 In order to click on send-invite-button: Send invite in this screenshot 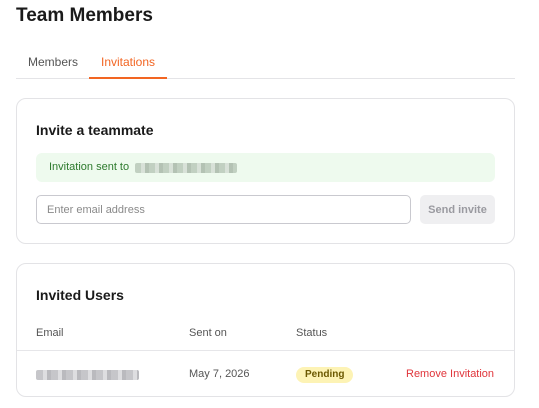, I will do `click(457, 209)`.